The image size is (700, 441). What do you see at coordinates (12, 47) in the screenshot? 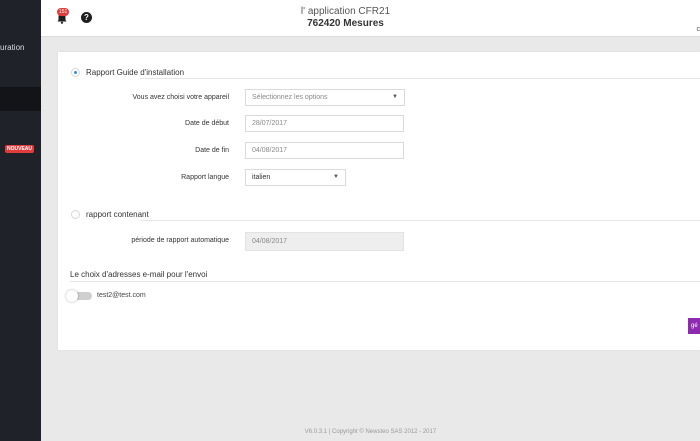
I see `sidebar-item-configuration: uration` at bounding box center [12, 47].